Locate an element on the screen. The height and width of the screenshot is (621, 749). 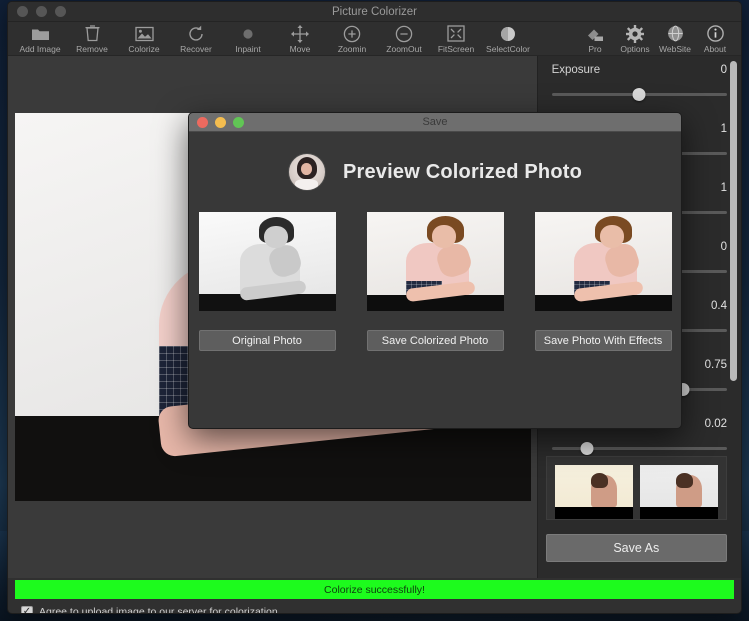
colorized-effects-photo is located at coordinates (603, 261).